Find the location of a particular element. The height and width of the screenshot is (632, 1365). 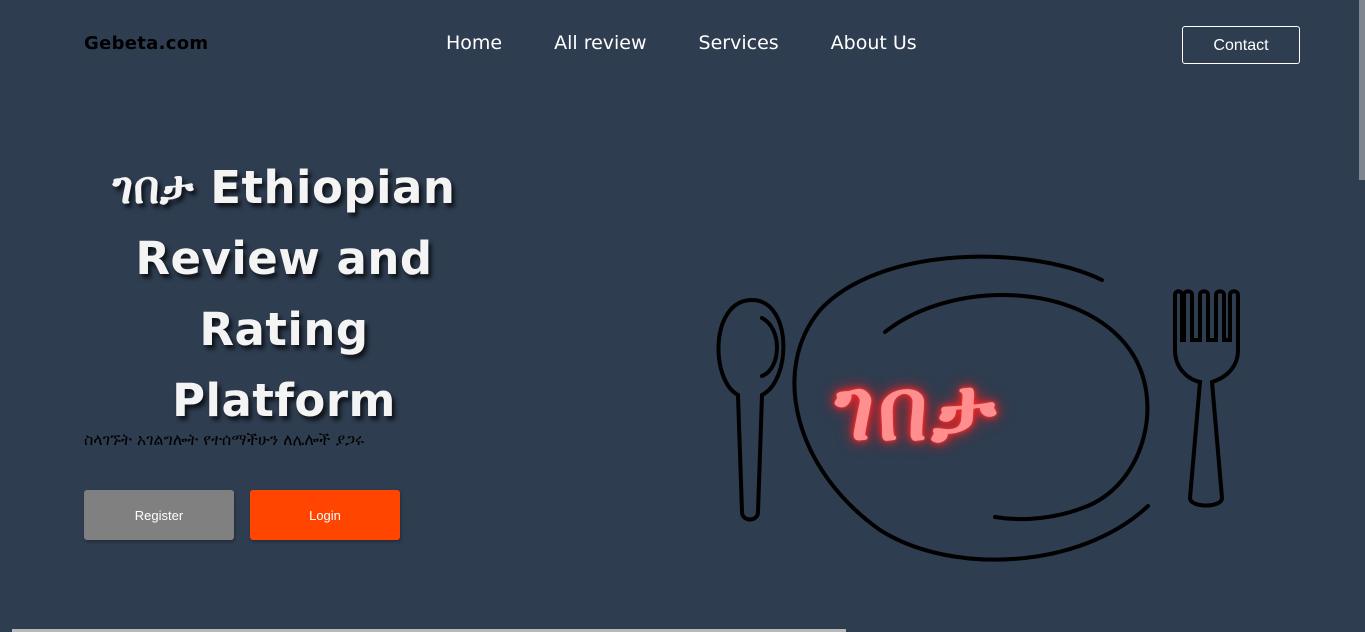

nav-services: Services is located at coordinates (739, 43).